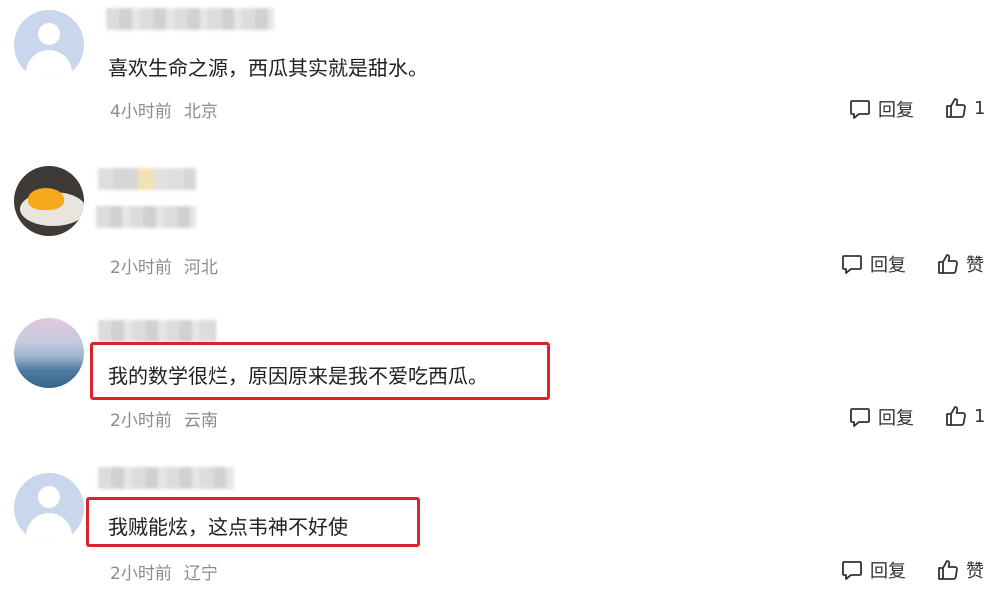 This screenshot has width=1000, height=594. What do you see at coordinates (200, 574) in the screenshot?
I see `comment-location: 辽宁` at bounding box center [200, 574].